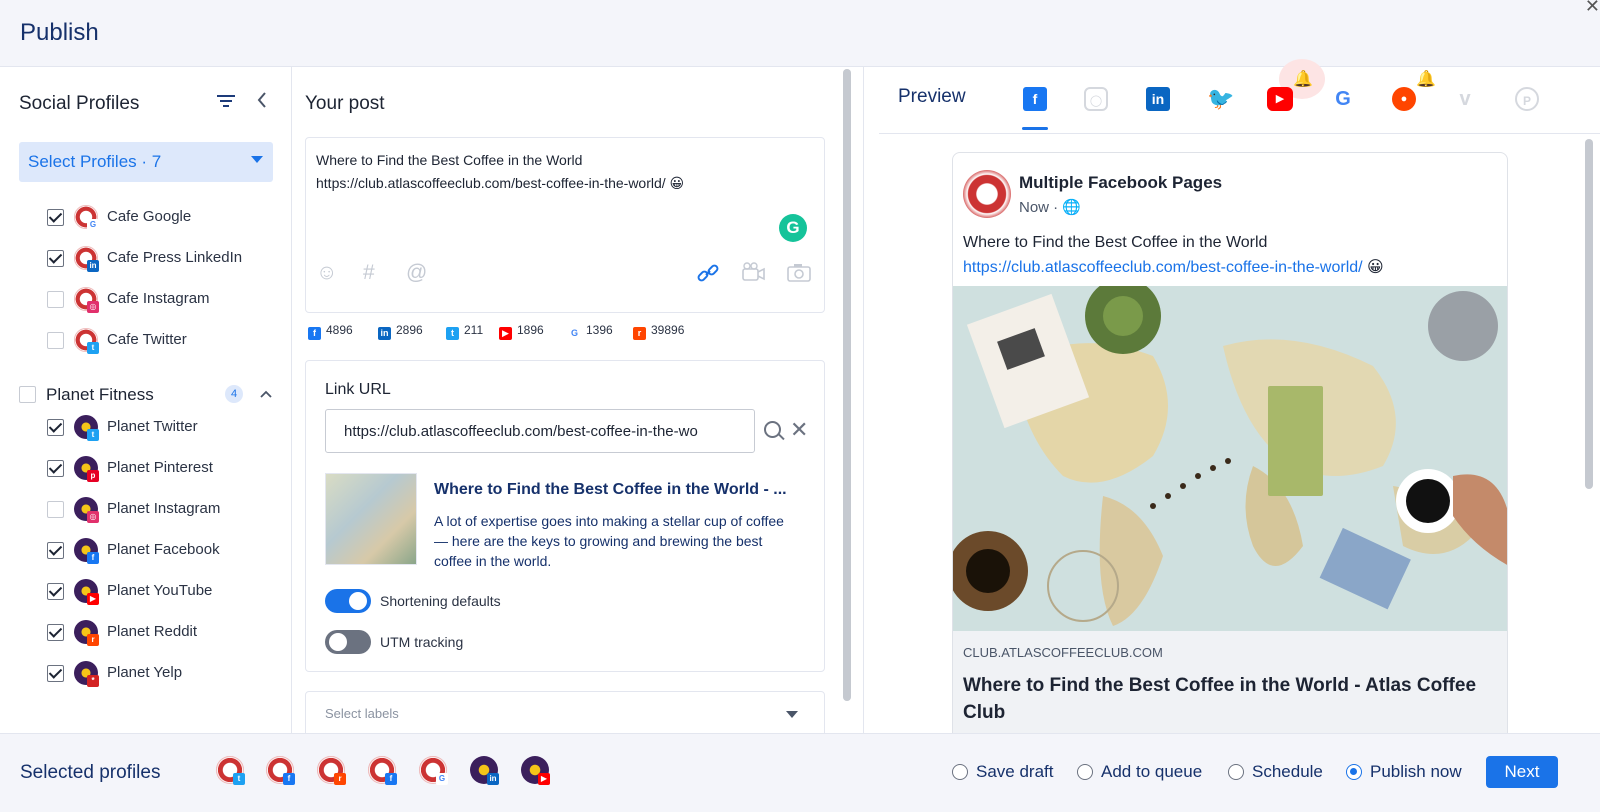 Image resolution: width=1600 pixels, height=812 pixels. I want to click on profile-row: t Planet Twitter, so click(167, 427).